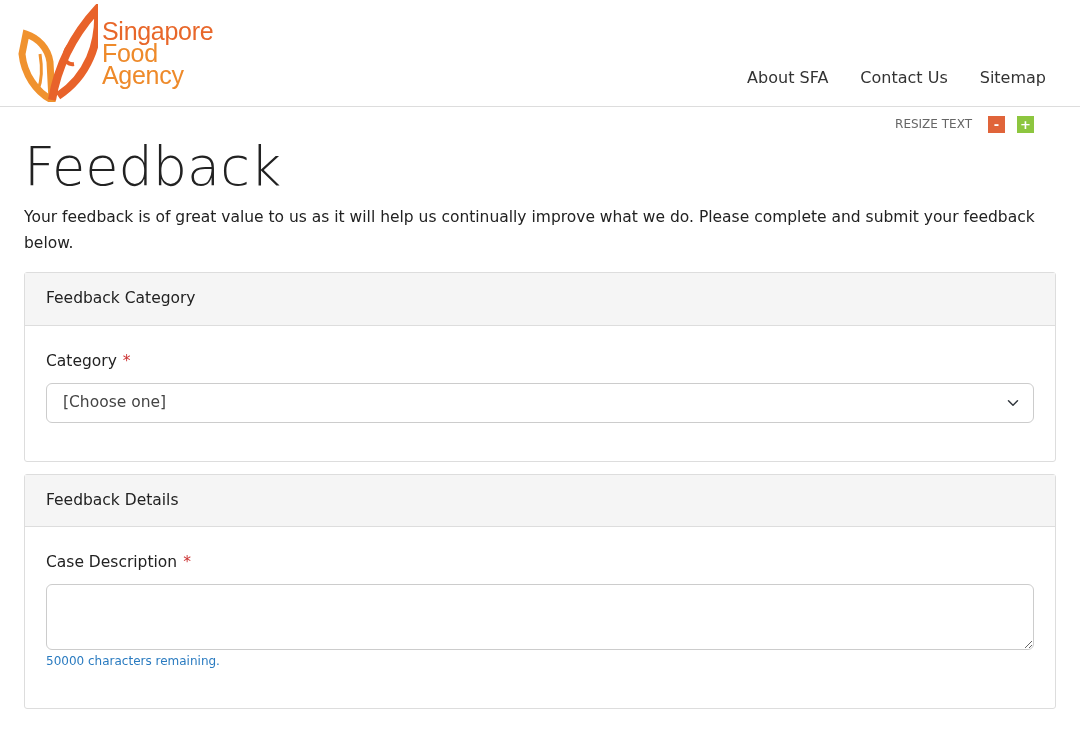 The height and width of the screenshot is (729, 1080). I want to click on intro-text: Your feedback is of great value to us as it will help us continually improve what we do. Please complete and submit your feedback below., so click(530, 231).